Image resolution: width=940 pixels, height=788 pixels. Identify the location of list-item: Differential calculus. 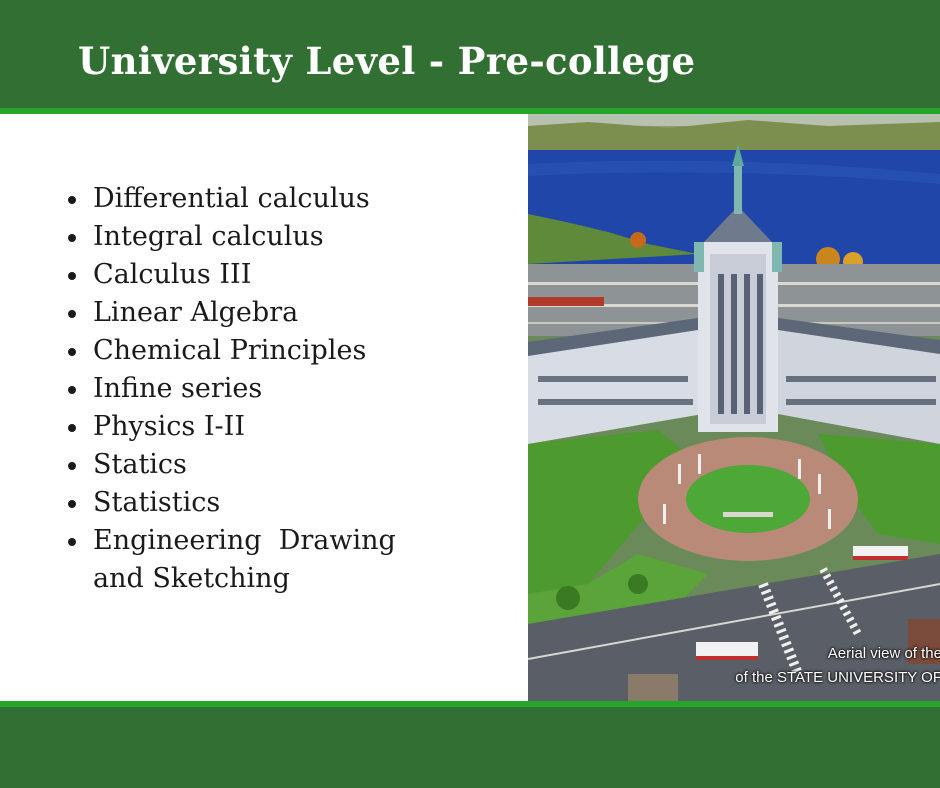
(246, 199).